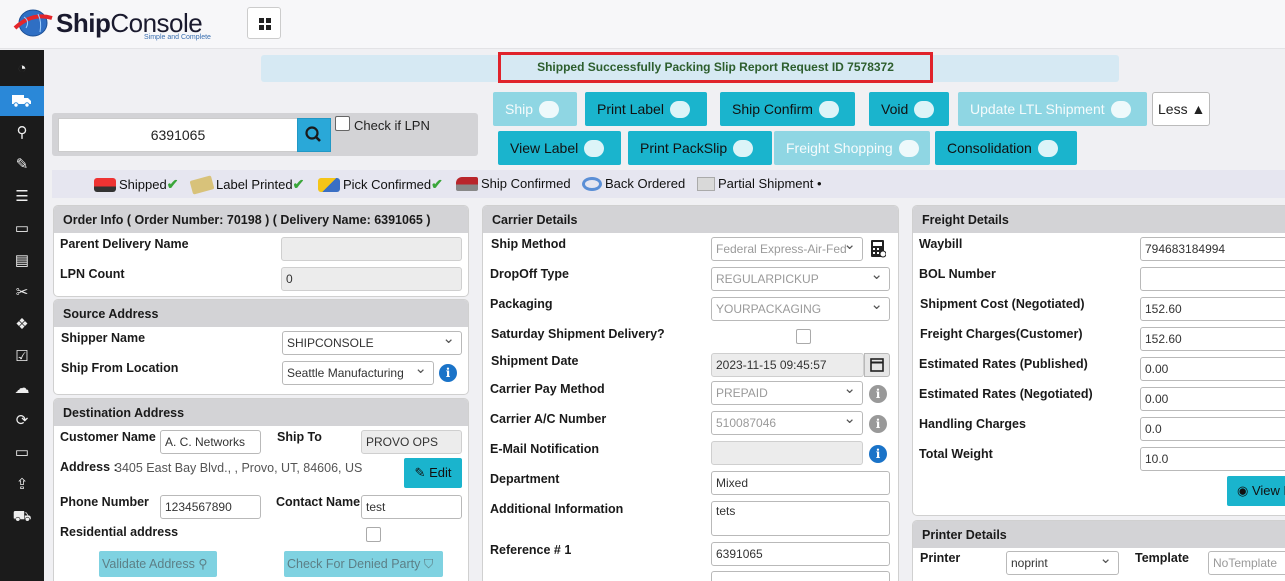 This screenshot has width=1285, height=581. I want to click on shipconsole-logo: ShipConsole Simple and Complete, so click(124, 25).